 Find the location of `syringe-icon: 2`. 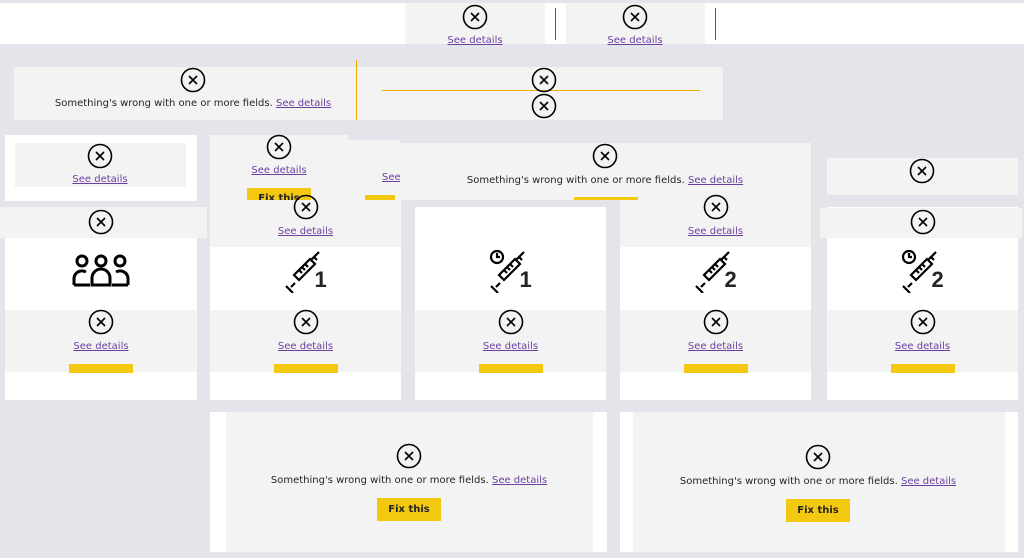

syringe-icon: 2 is located at coordinates (718, 271).